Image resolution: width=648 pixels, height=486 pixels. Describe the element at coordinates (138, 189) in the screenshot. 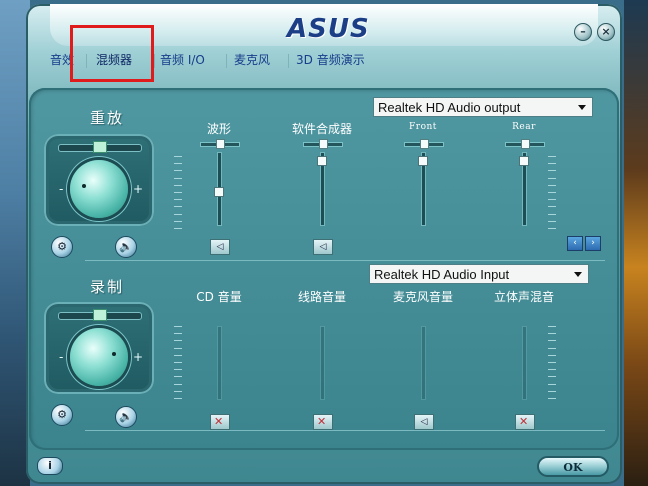

I see `knob-plus: +` at that location.